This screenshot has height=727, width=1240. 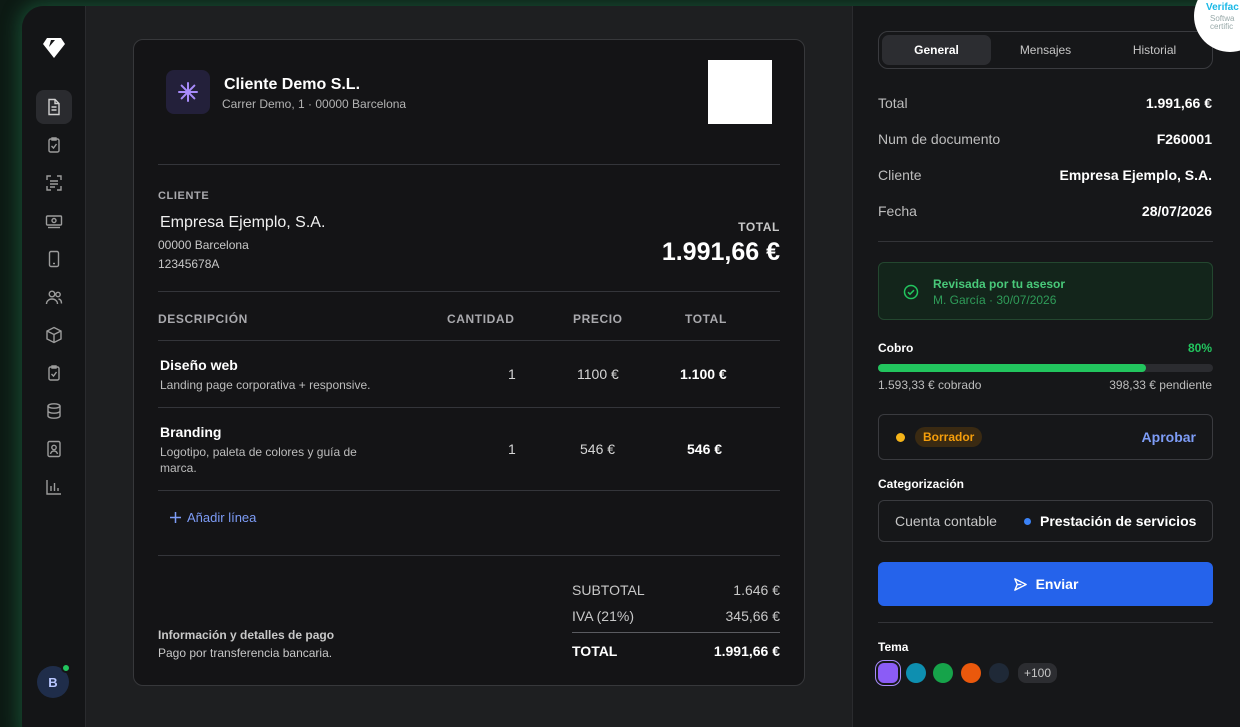 What do you see at coordinates (936, 50) in the screenshot?
I see `tab-general: General` at bounding box center [936, 50].